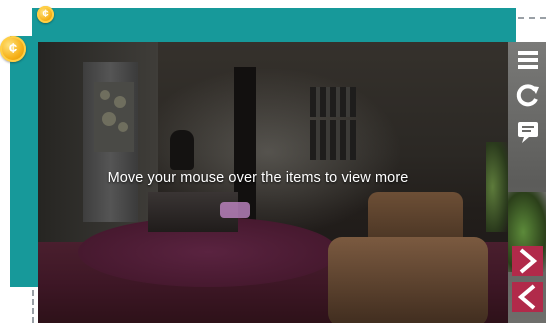  I want to click on left-teal-bar, so click(24, 161).